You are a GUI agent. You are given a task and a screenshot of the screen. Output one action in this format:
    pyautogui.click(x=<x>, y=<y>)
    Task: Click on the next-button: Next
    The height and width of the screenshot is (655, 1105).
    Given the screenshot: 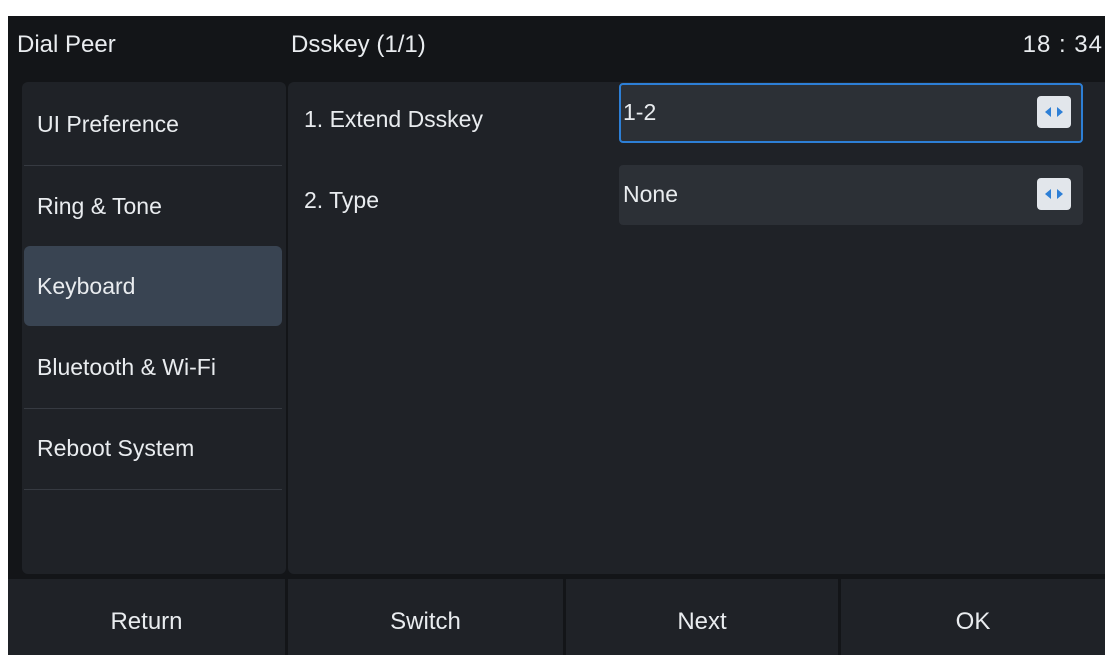 What is the action you would take?
    pyautogui.click(x=702, y=617)
    